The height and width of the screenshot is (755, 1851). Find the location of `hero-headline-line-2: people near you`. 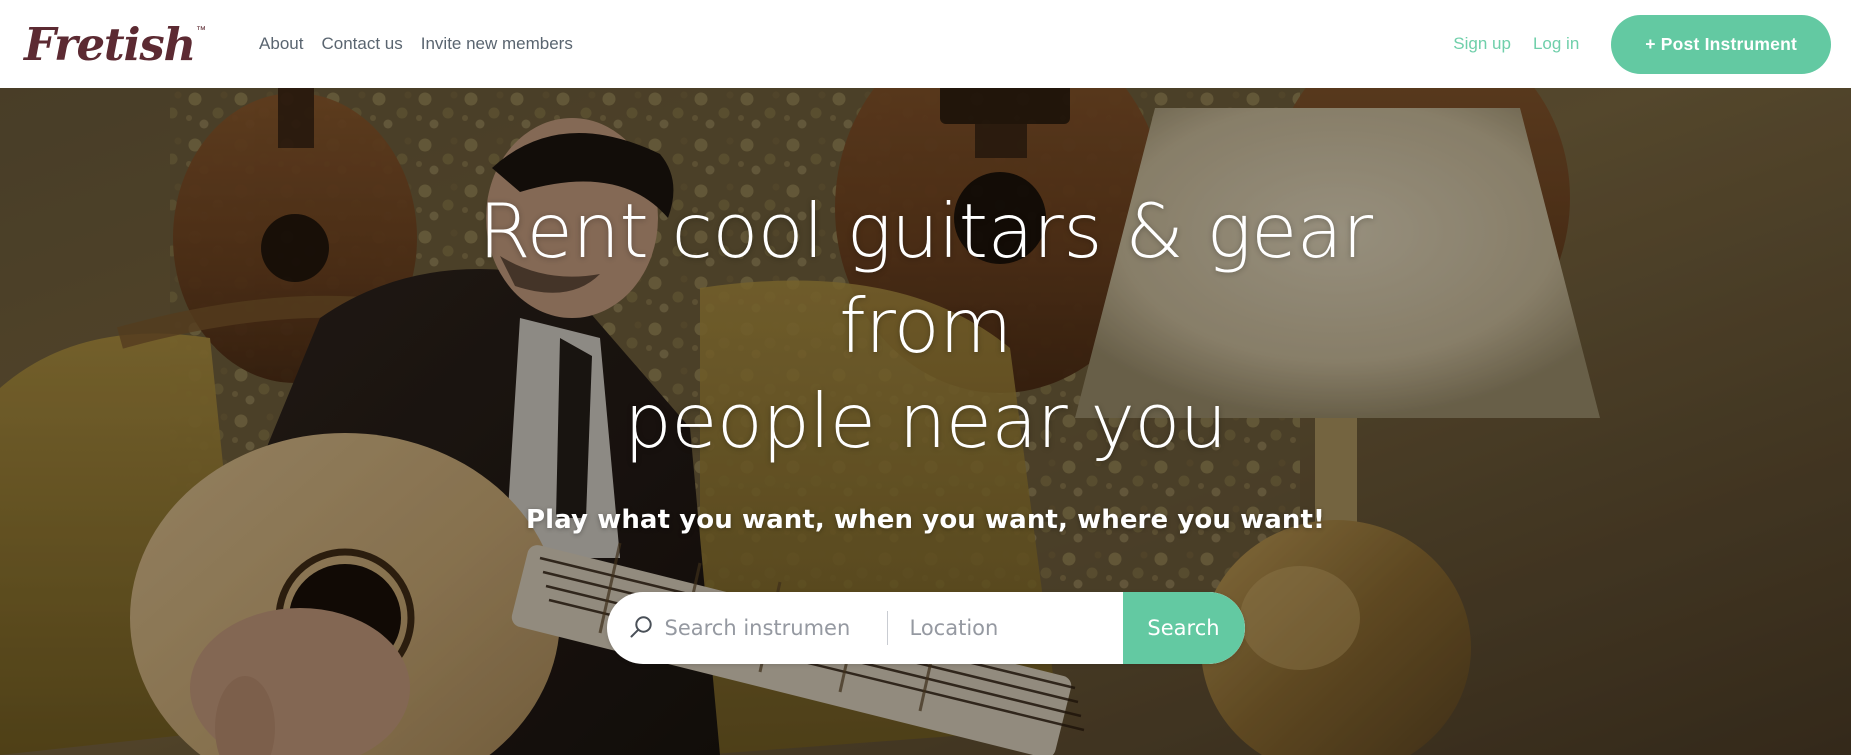

hero-headline-line-2: people near you is located at coordinates (925, 421).